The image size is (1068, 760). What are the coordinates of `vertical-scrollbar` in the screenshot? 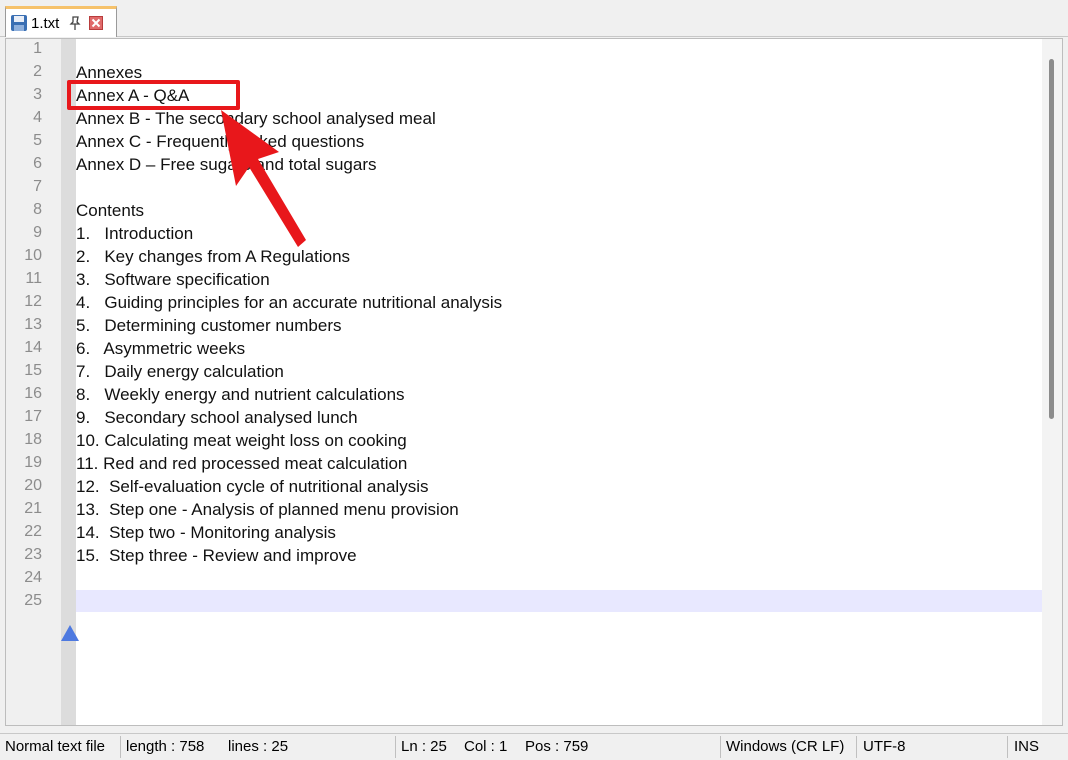 It's located at (1052, 382).